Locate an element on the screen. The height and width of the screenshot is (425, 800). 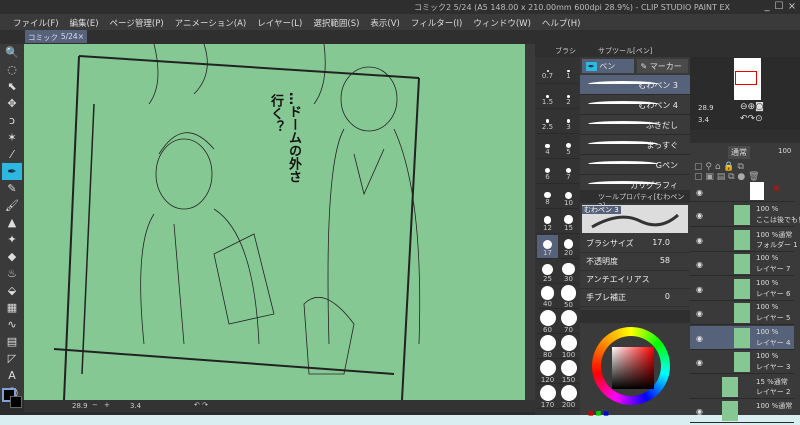
ruler-tool-icon: ◸ is located at coordinates (12, 358).